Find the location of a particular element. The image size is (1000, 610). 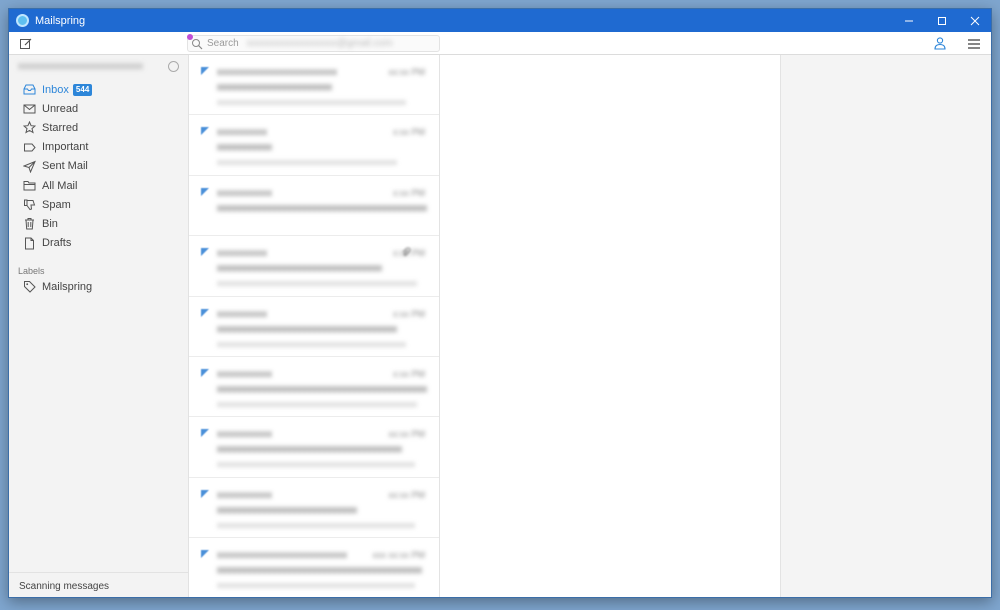

close-button is located at coordinates (974, 20).